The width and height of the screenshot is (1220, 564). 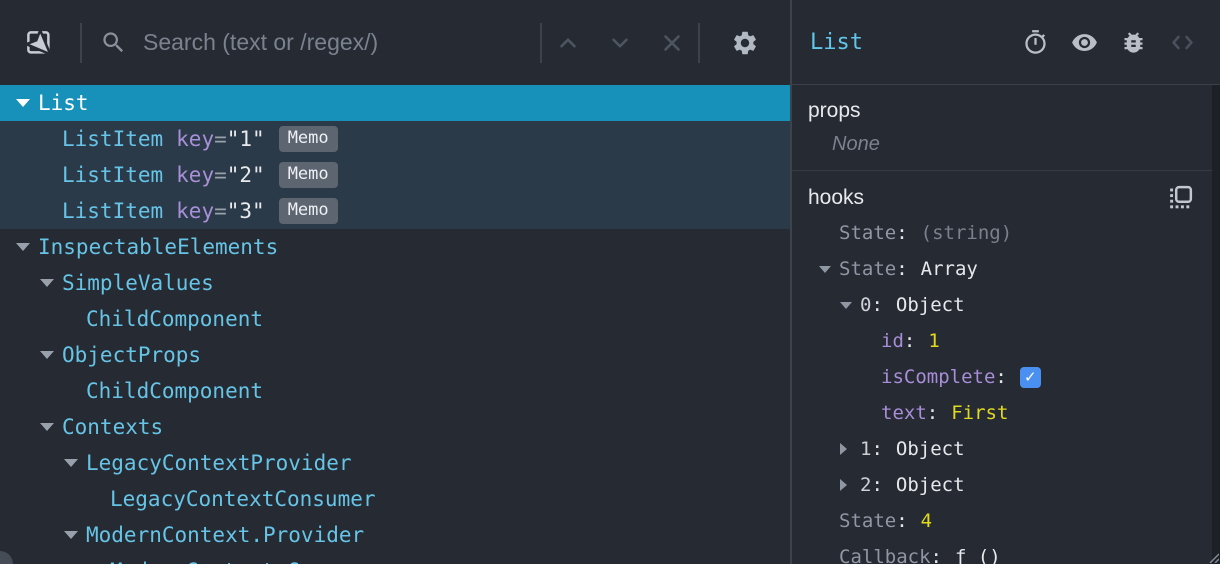 I want to click on code-brackets-icon, so click(x=1182, y=42).